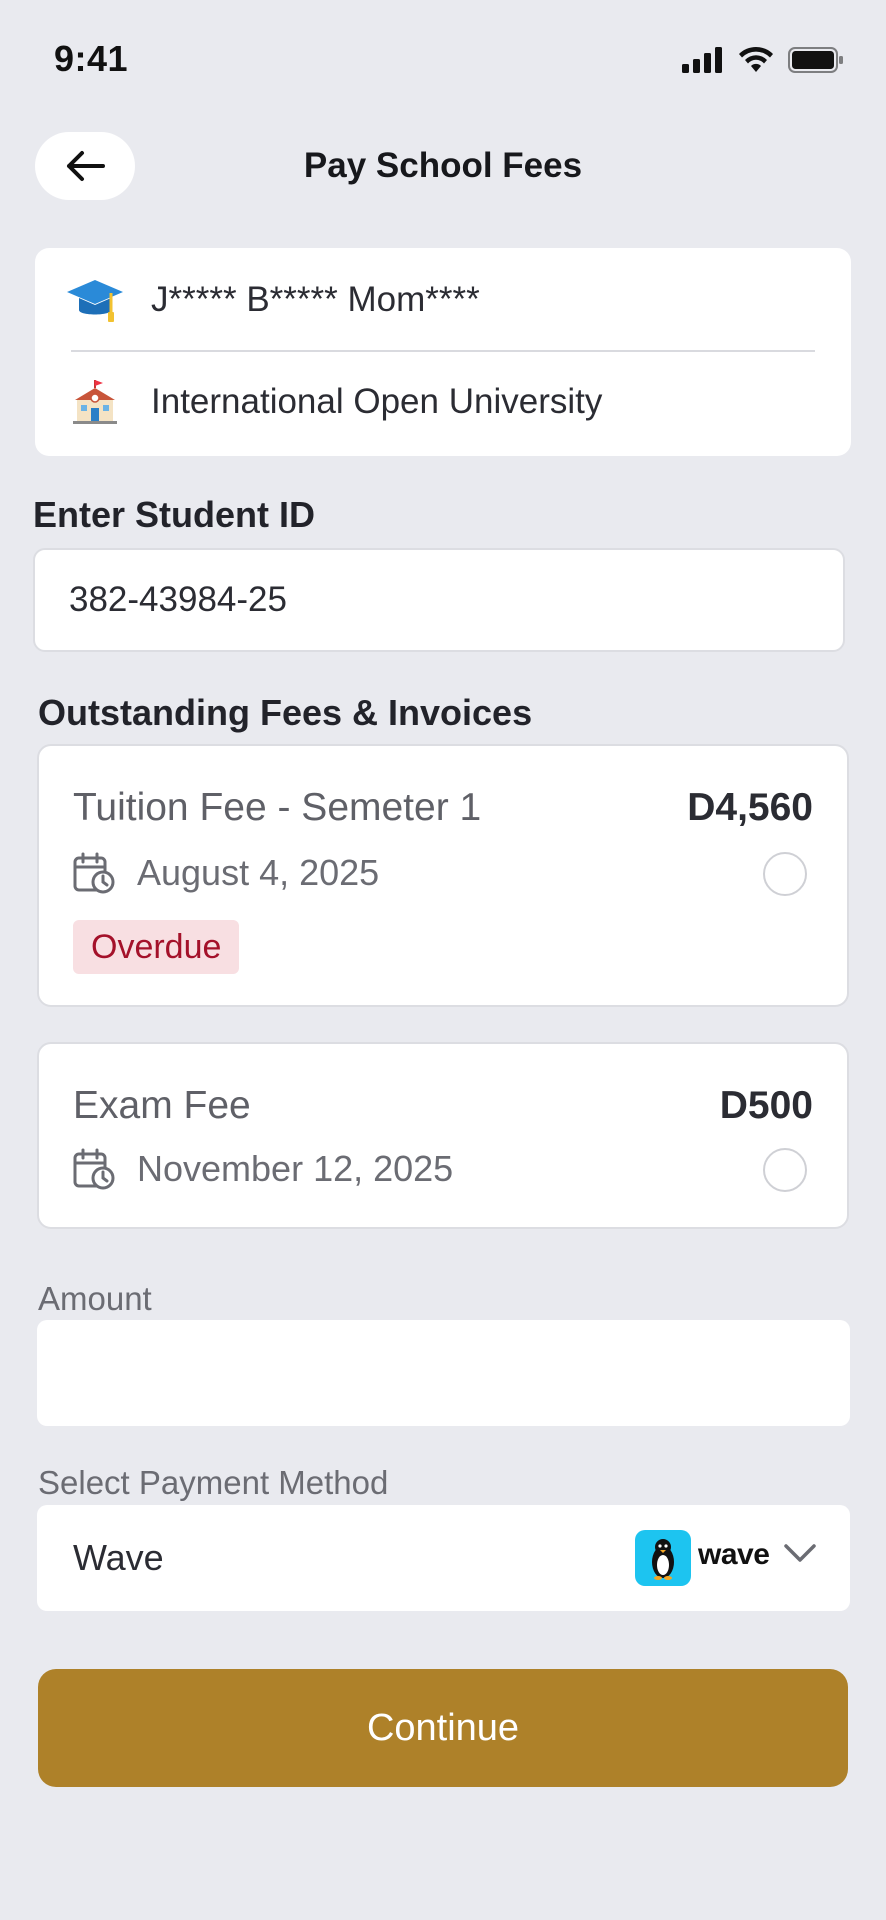 Image resolution: width=886 pixels, height=1920 pixels. Describe the element at coordinates (95, 300) in the screenshot. I see `graduation-cap-icon` at that location.